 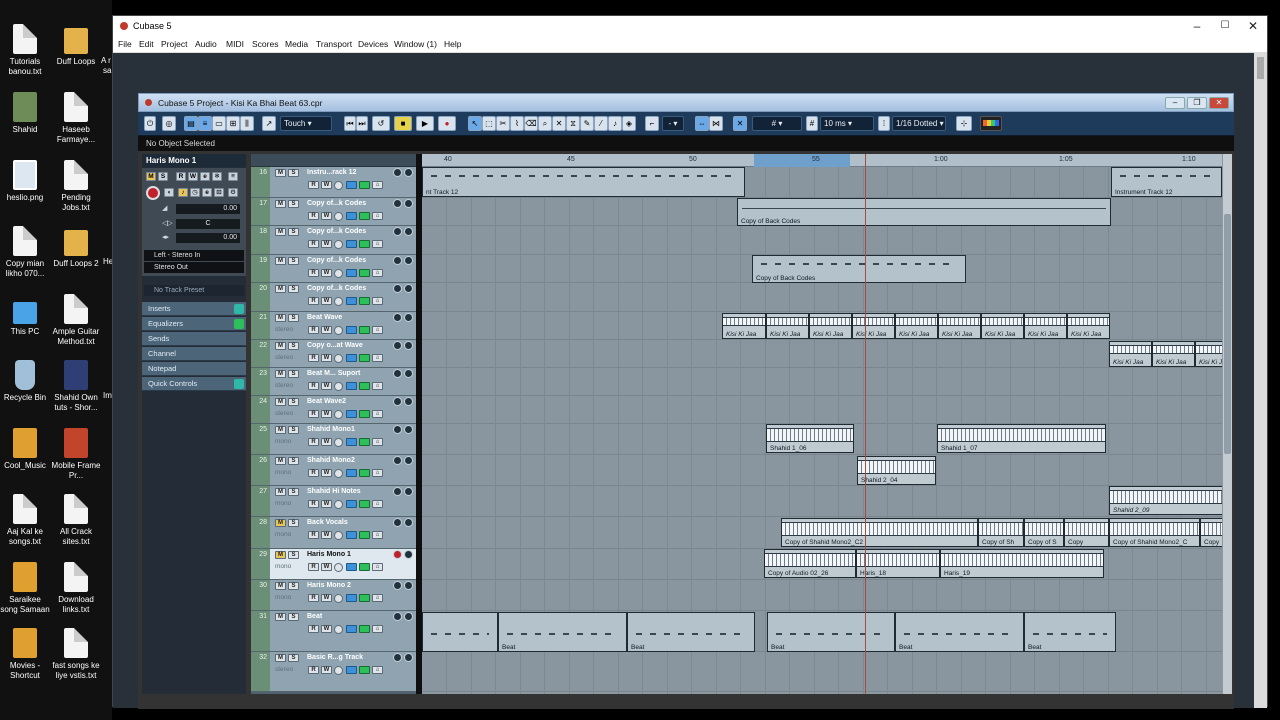 What do you see at coordinates (335, 657) in the screenshot?
I see `track-name: Basic R...g Track` at bounding box center [335, 657].